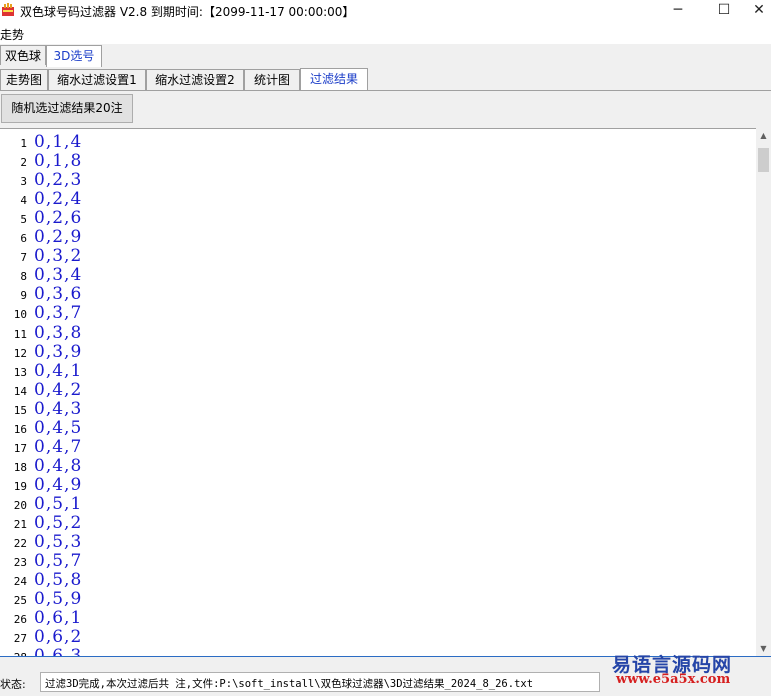 This screenshot has height=696, width=771. Describe the element at coordinates (20, 315) in the screenshot. I see `line-number: 10` at that location.